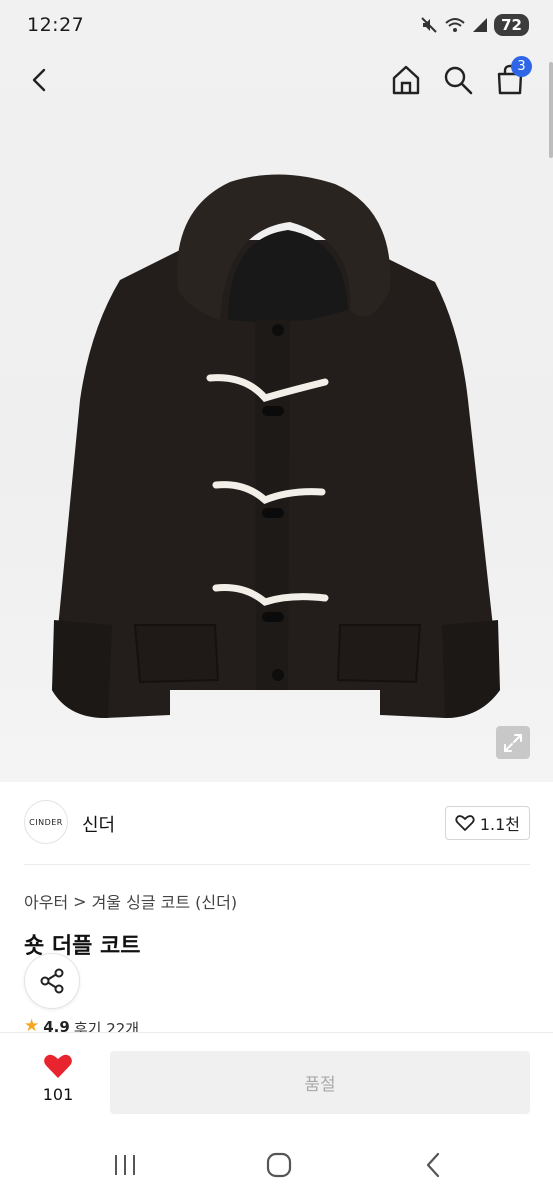  What do you see at coordinates (46, 822) in the screenshot?
I see `brand-logo: CINDER` at bounding box center [46, 822].